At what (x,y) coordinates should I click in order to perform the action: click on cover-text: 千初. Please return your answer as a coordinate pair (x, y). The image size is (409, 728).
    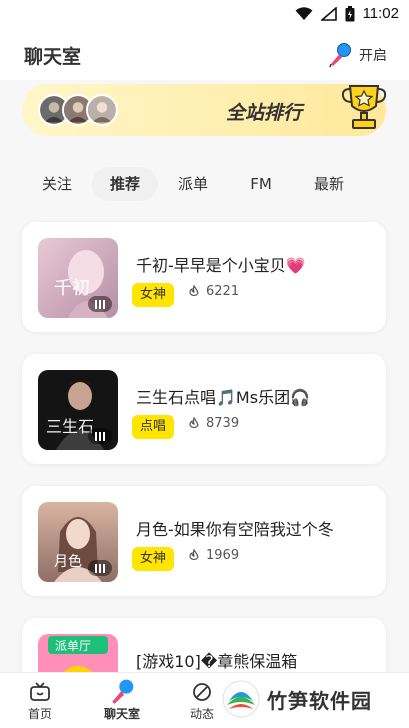
    Looking at the image, I should click on (72, 288).